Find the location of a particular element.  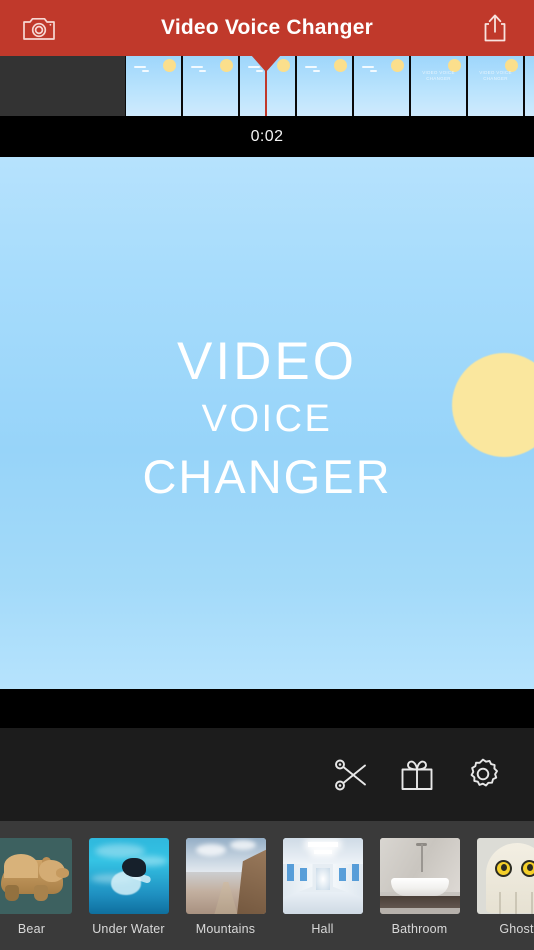

share-icon is located at coordinates (495, 28).